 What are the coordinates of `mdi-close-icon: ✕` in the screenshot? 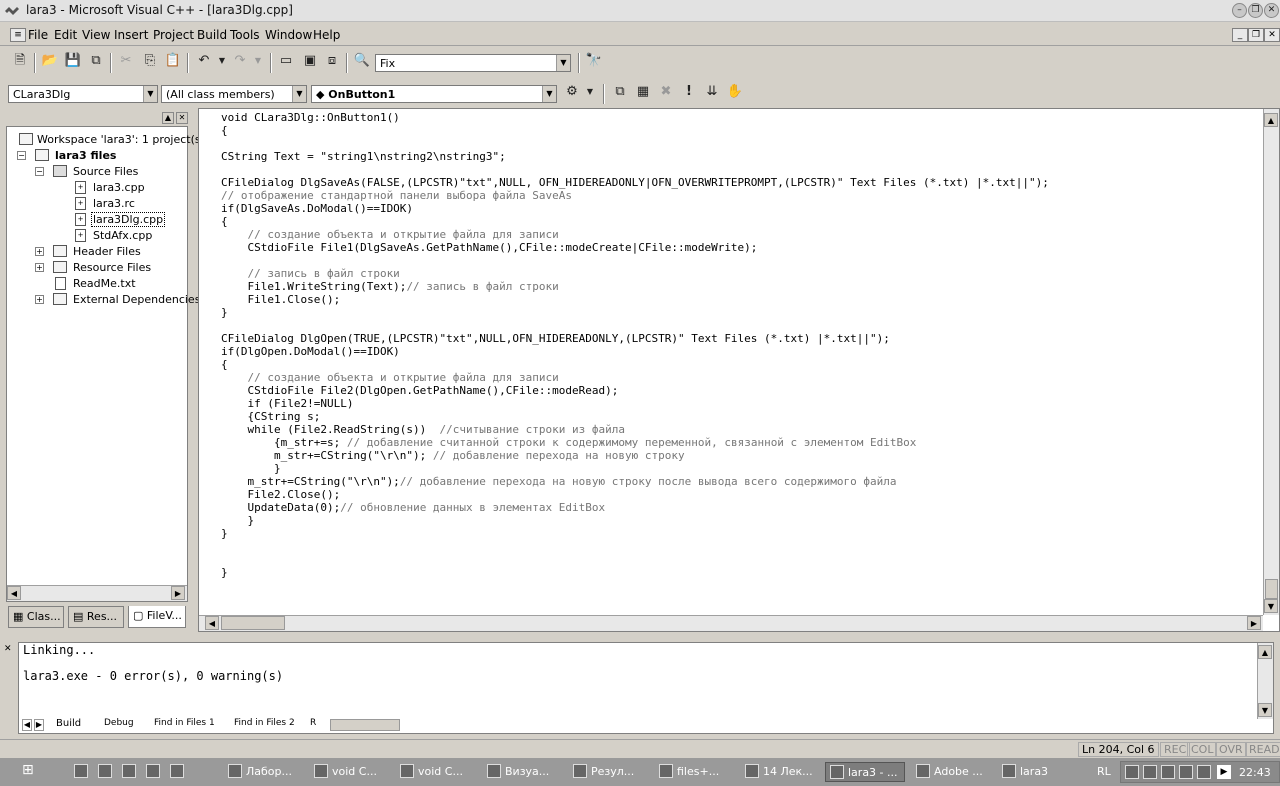 It's located at (1272, 35).